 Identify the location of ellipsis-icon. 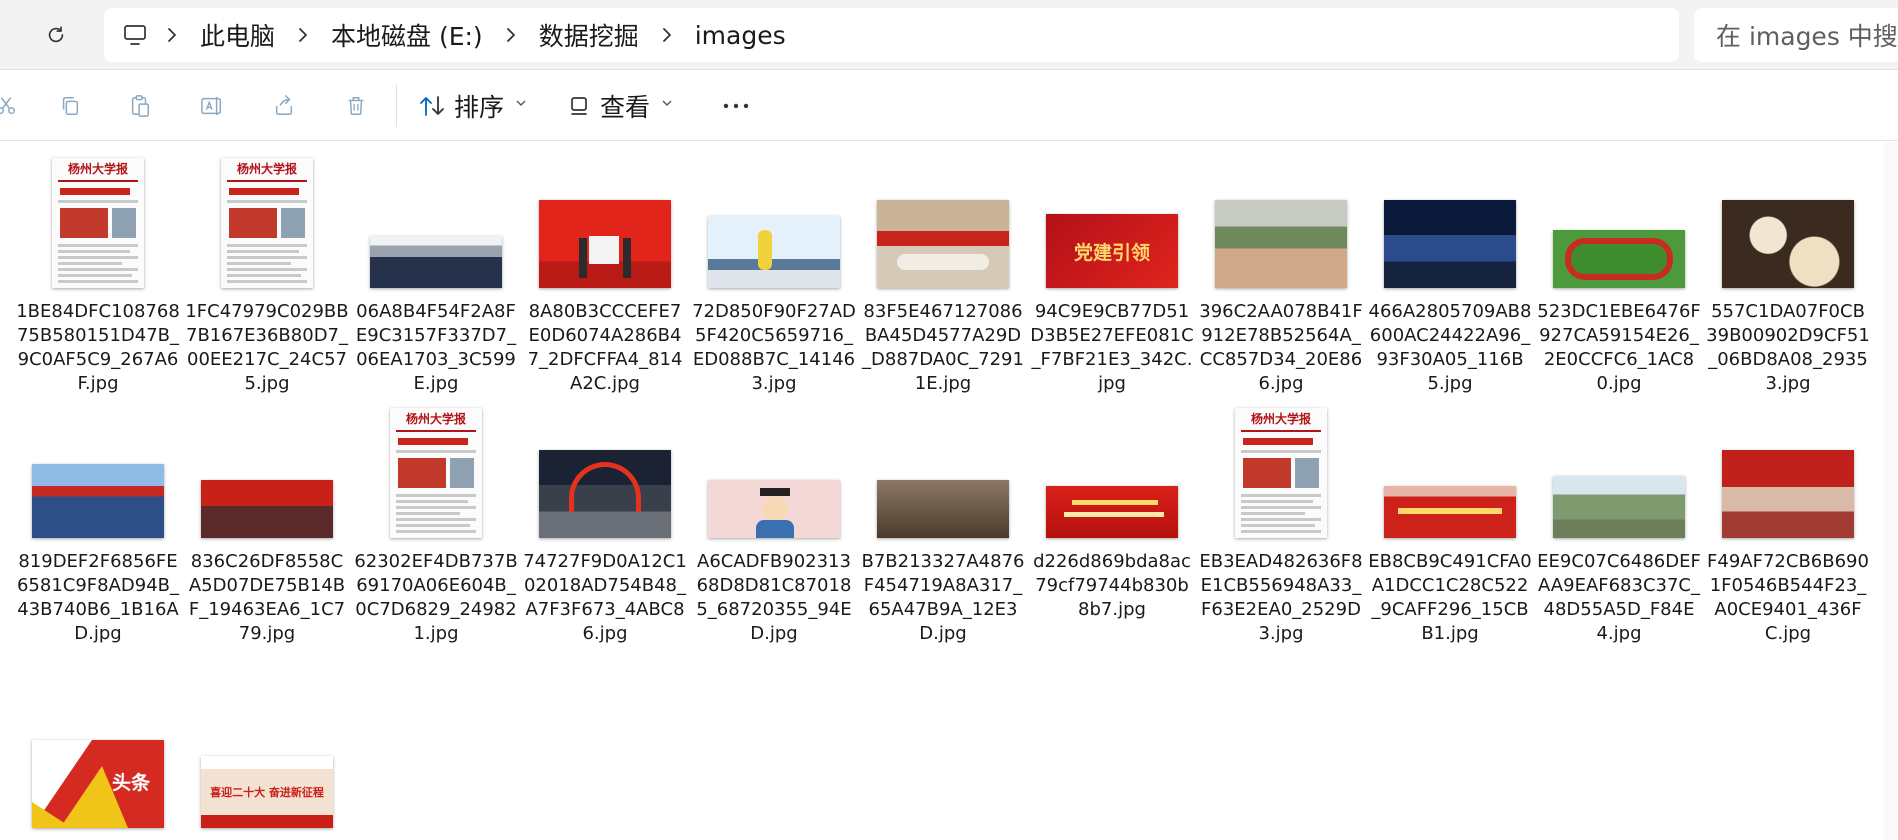
(736, 106).